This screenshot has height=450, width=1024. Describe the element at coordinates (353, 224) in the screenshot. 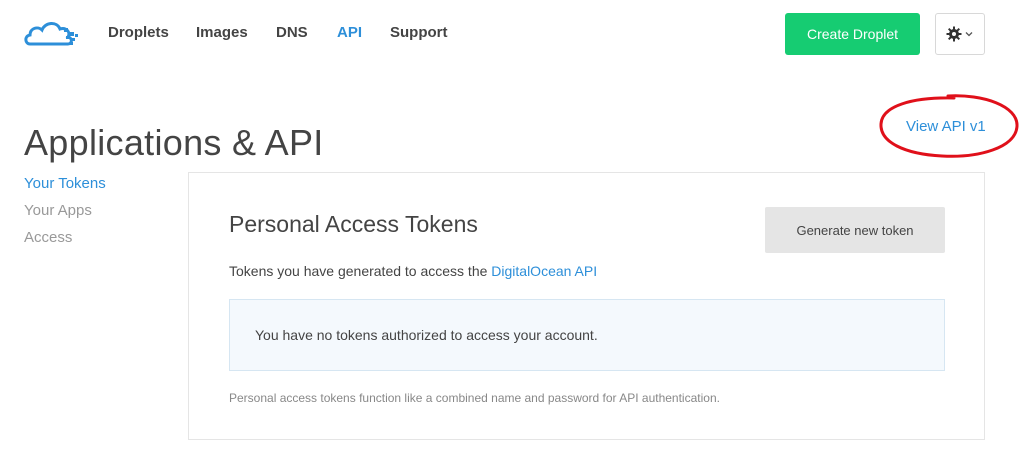

I see `panel-title: Personal Access Tokens` at that location.